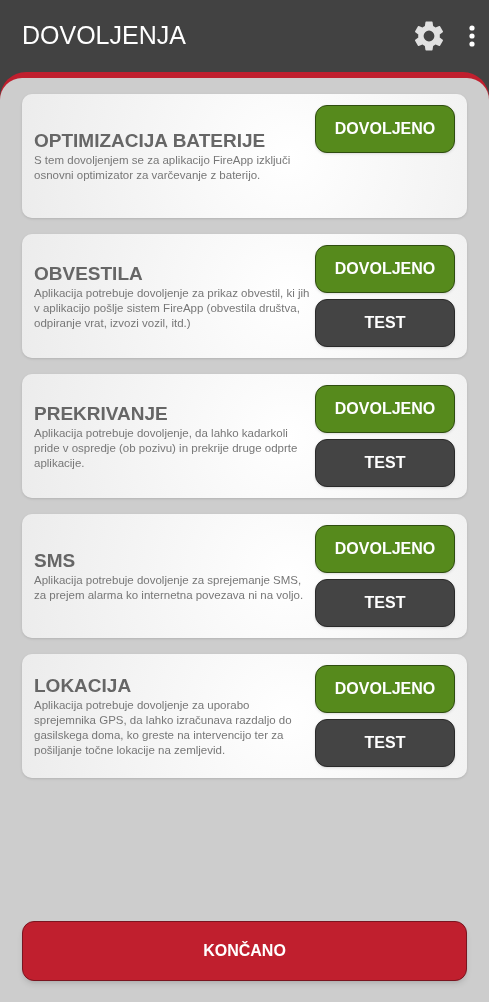 This screenshot has height=1002, width=489. I want to click on more-icon, so click(472, 36).